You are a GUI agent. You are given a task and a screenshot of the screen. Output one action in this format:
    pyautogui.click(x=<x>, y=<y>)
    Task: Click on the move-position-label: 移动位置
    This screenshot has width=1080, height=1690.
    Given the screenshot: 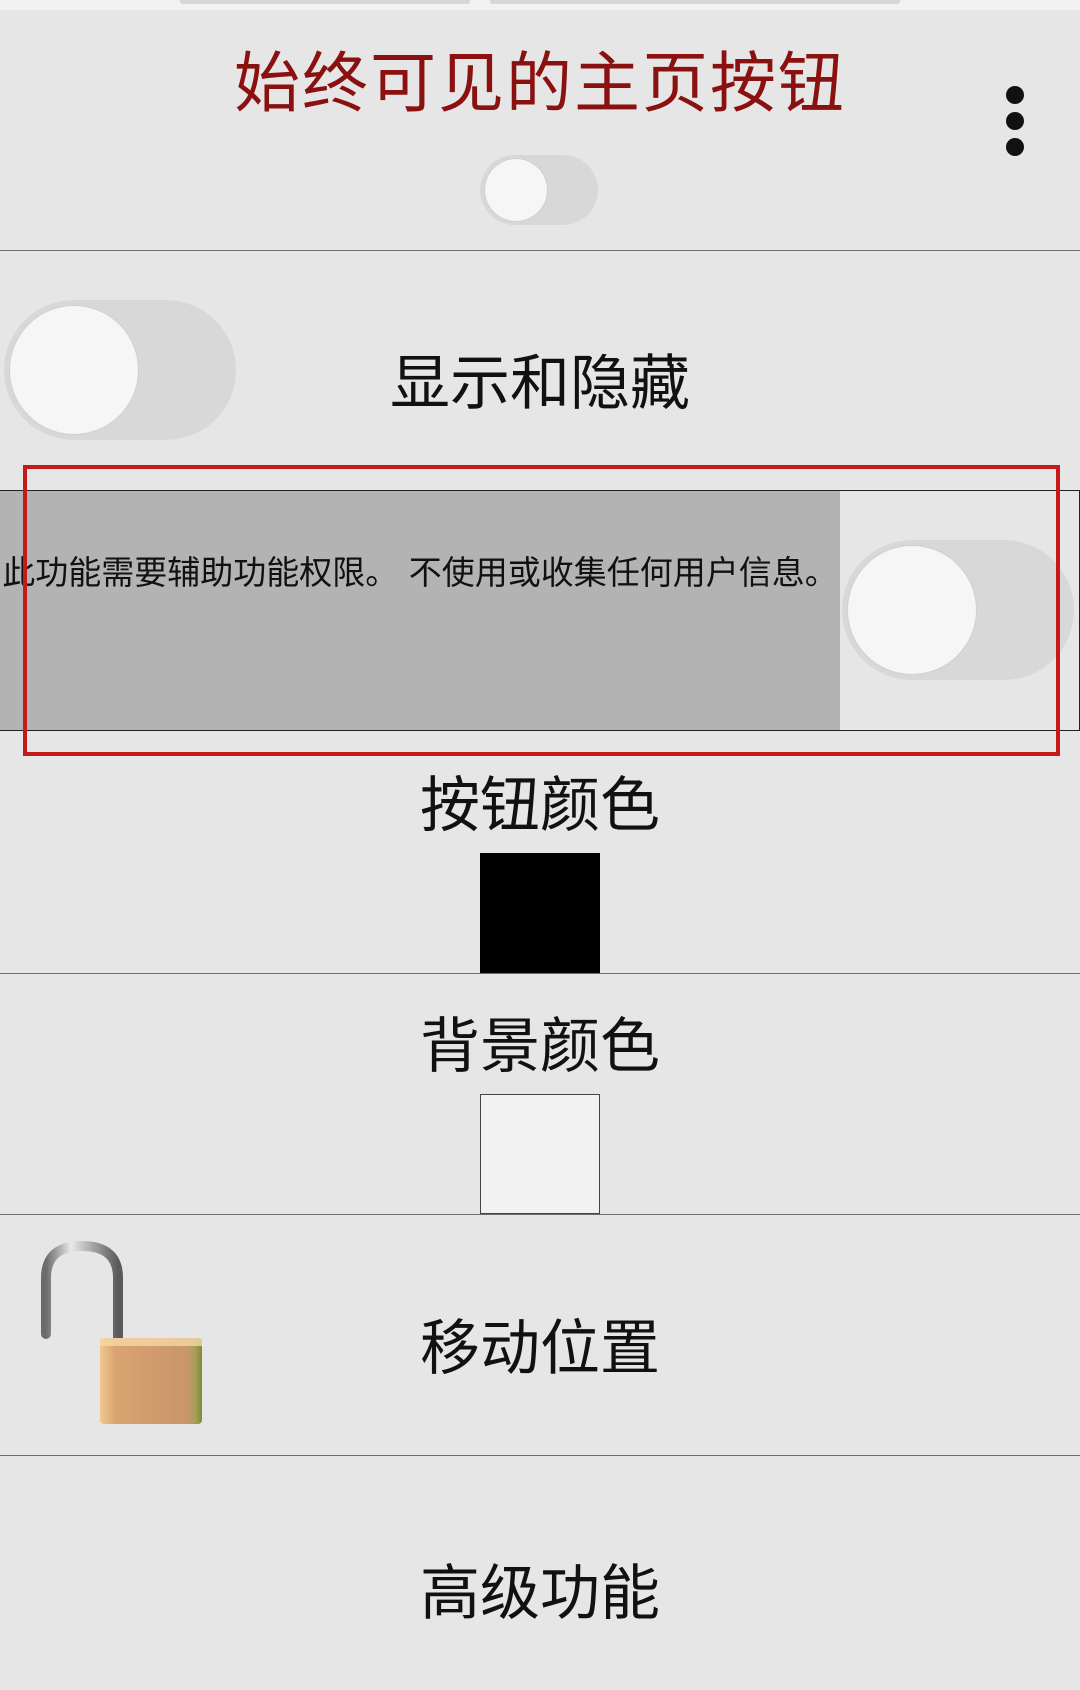 What is the action you would take?
    pyautogui.click(x=540, y=1349)
    